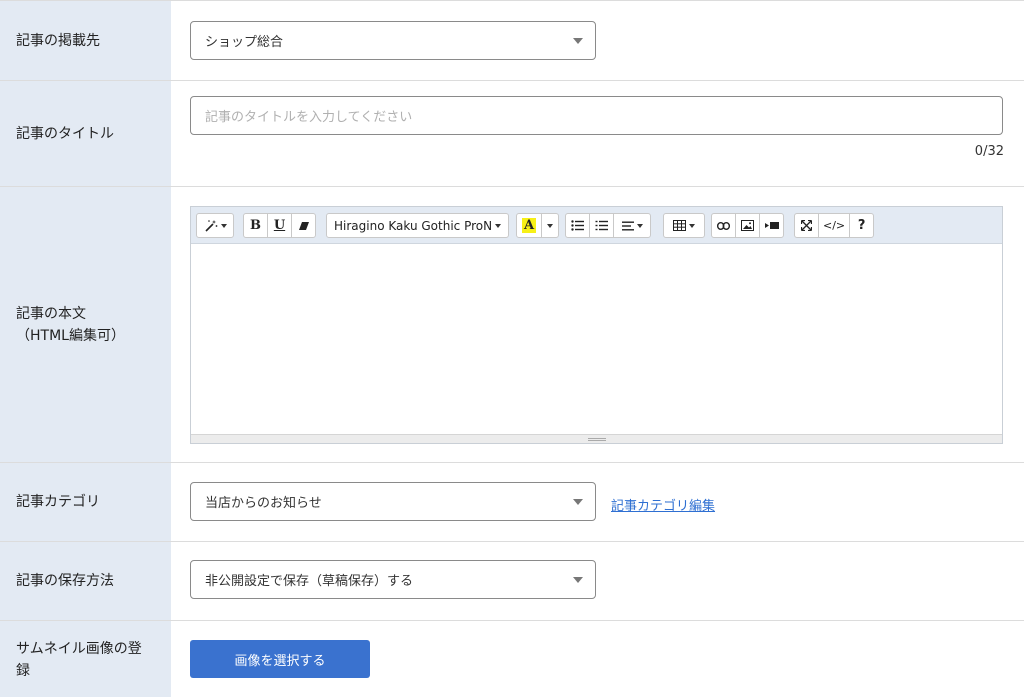 This screenshot has width=1024, height=697. I want to click on fullscreen-icon, so click(806, 225).